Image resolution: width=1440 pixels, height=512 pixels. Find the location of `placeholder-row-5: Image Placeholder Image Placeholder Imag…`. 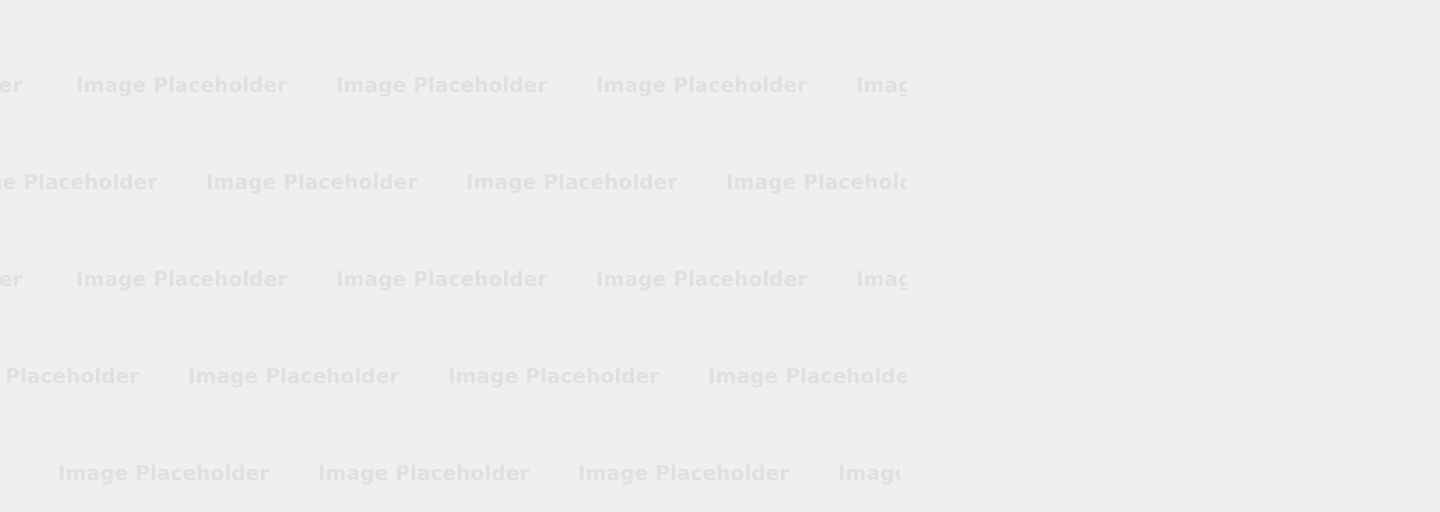

placeholder-row-5: Image Placeholder Image Placeholder Imag… is located at coordinates (450, 473).